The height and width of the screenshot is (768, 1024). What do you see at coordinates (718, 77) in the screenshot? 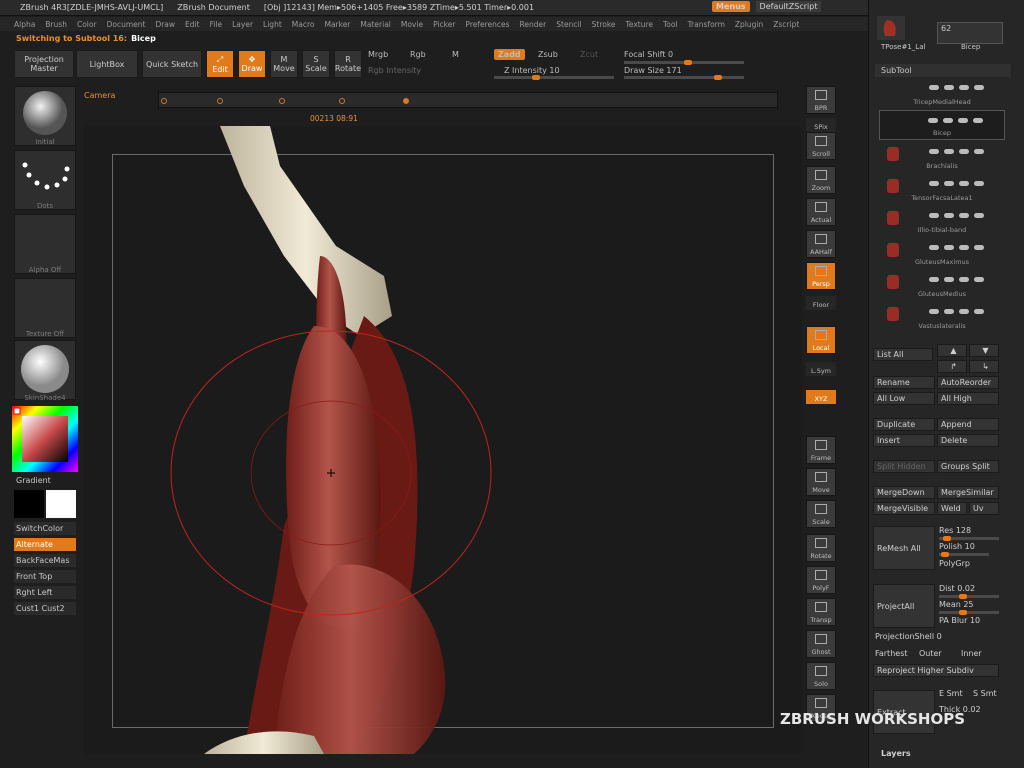
I see `draw-size-handle` at bounding box center [718, 77].